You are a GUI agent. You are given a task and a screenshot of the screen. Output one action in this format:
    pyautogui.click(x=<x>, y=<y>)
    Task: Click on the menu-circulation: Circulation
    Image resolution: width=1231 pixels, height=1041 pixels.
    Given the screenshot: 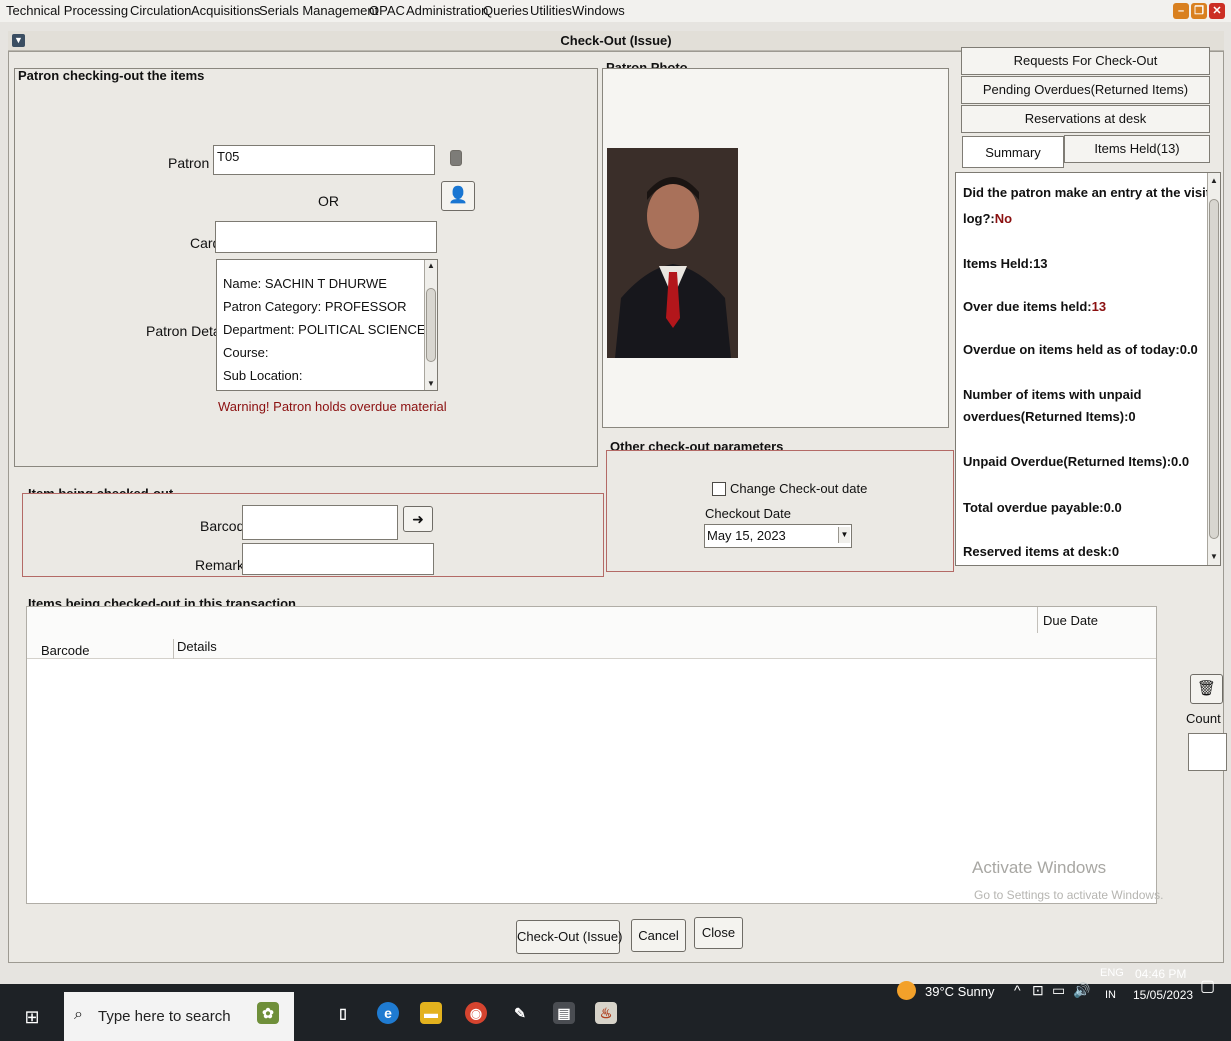 What is the action you would take?
    pyautogui.click(x=160, y=10)
    